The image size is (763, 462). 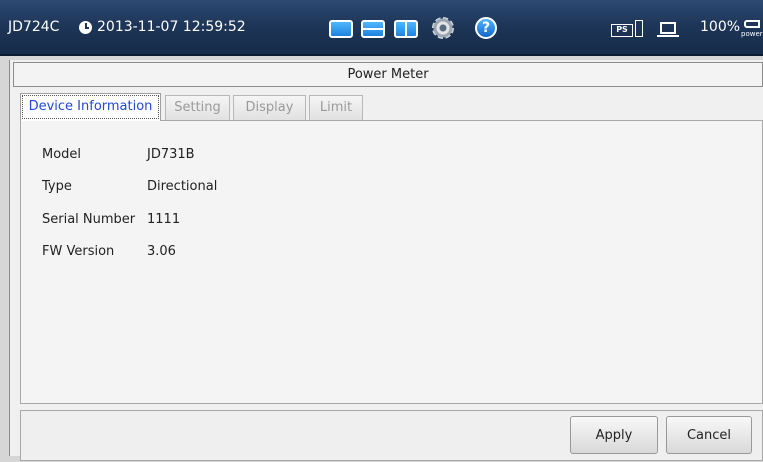 I want to click on usb-icon, so click(x=639, y=28).